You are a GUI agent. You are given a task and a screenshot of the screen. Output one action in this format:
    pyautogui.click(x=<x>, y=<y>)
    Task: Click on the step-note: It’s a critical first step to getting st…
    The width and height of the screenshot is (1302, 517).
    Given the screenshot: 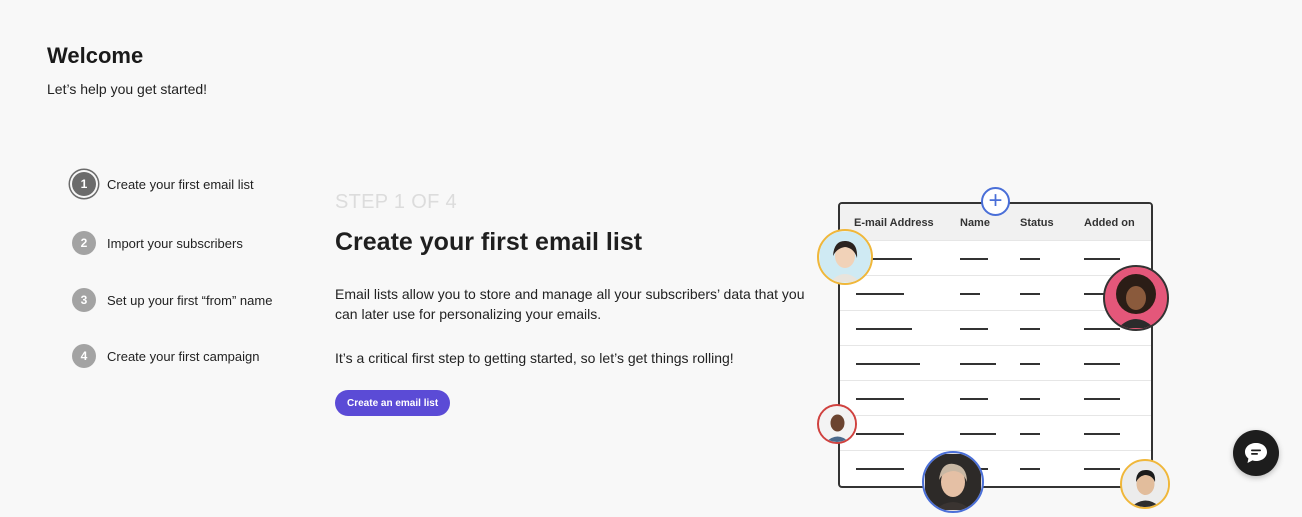 What is the action you would take?
    pyautogui.click(x=534, y=358)
    